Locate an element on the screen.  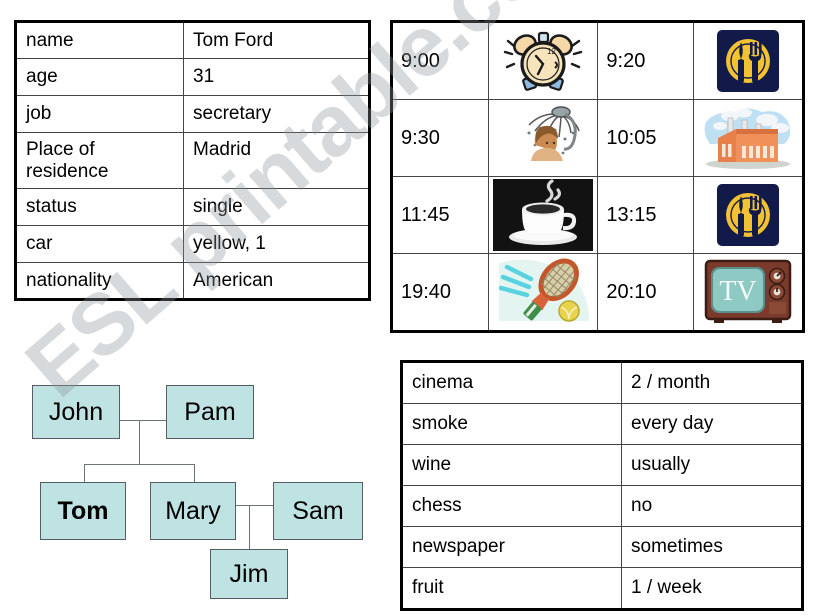
family-node-label: Jim is located at coordinates (249, 573).